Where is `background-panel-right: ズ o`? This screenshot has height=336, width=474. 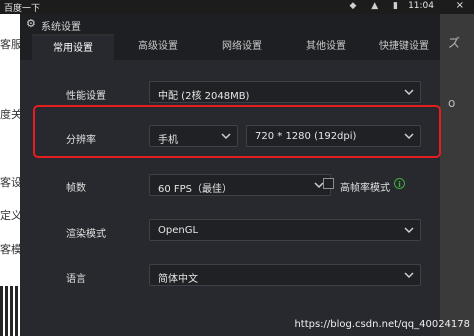 background-panel-right: ズ o is located at coordinates (457, 175).